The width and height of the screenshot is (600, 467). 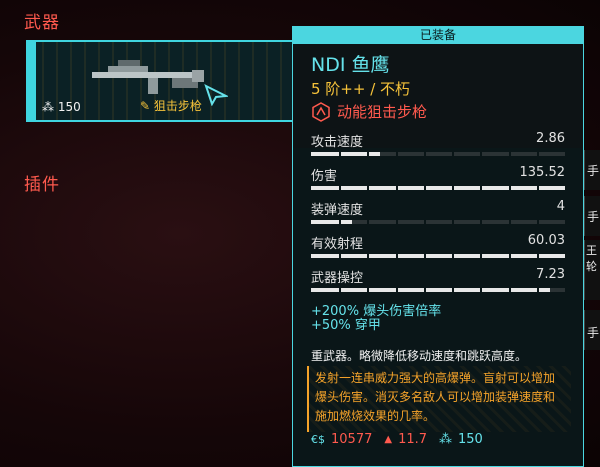 I want to click on stat-row: 装弹速度 4, so click(x=438, y=216).